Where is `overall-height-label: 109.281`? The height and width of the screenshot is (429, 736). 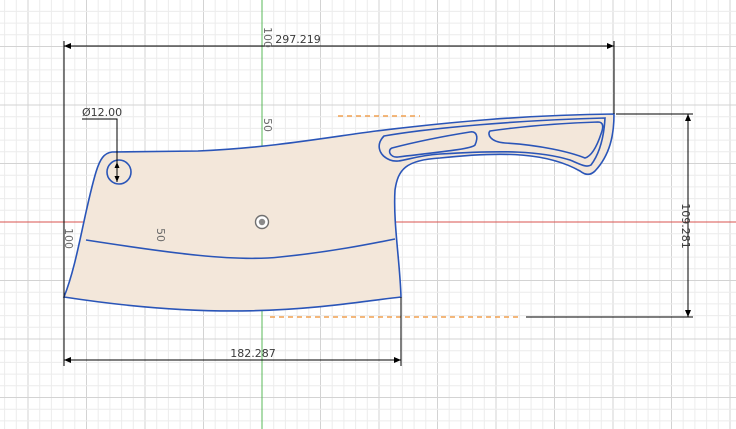
overall-height-label: 109.281 is located at coordinates (685, 226).